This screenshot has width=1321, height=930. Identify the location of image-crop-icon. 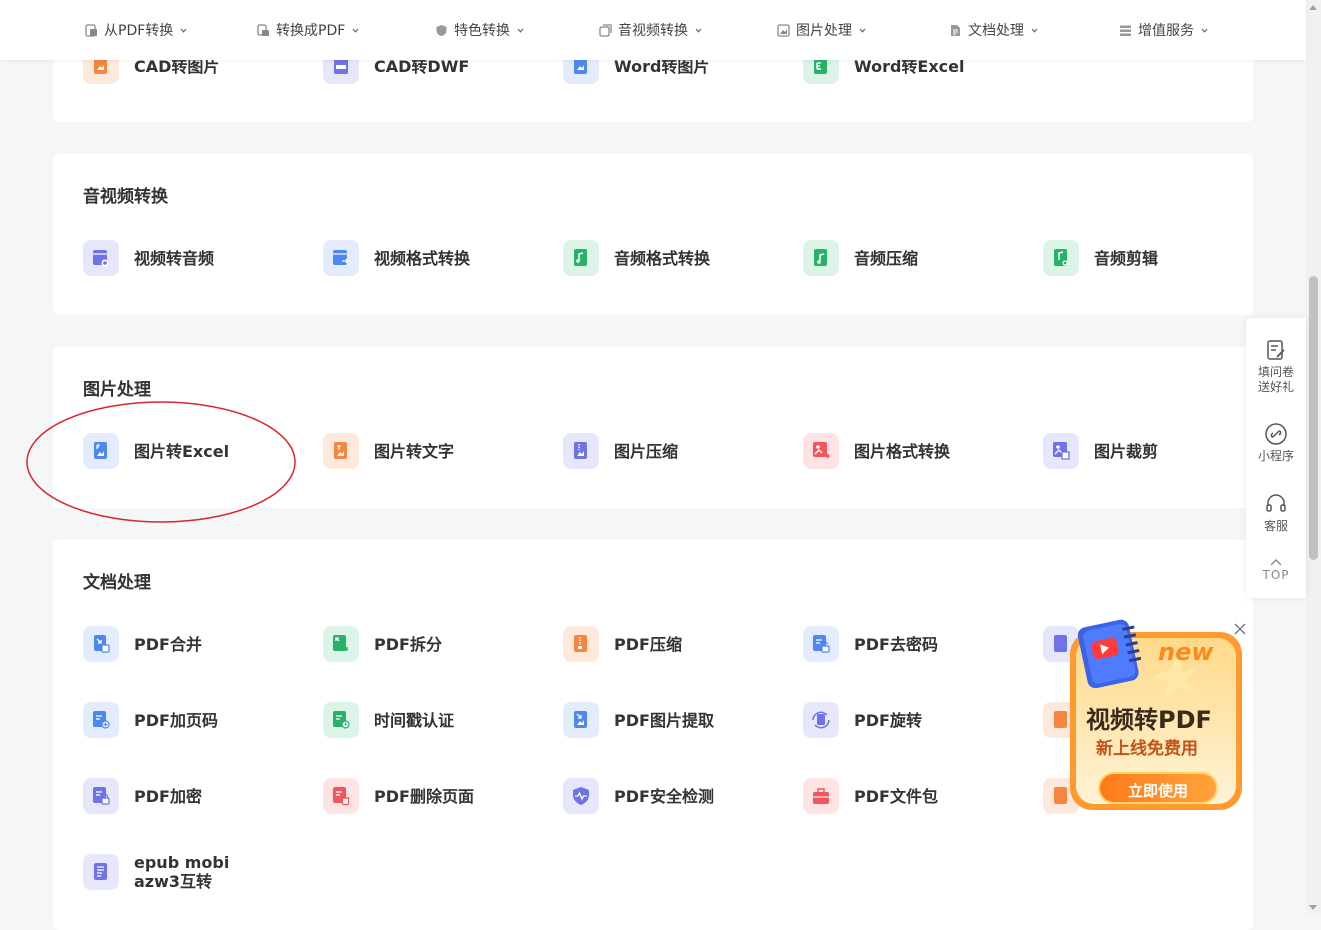
(1061, 451).